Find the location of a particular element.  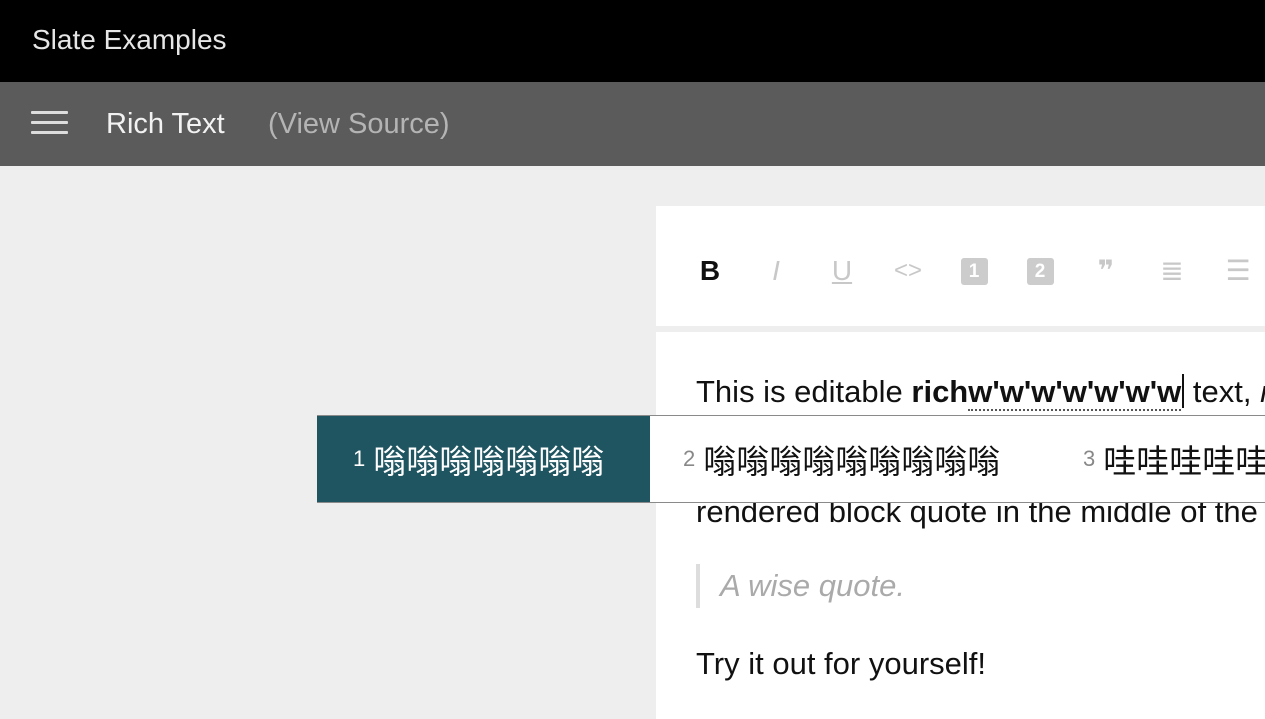

heading-one-button: 1 is located at coordinates (974, 271).